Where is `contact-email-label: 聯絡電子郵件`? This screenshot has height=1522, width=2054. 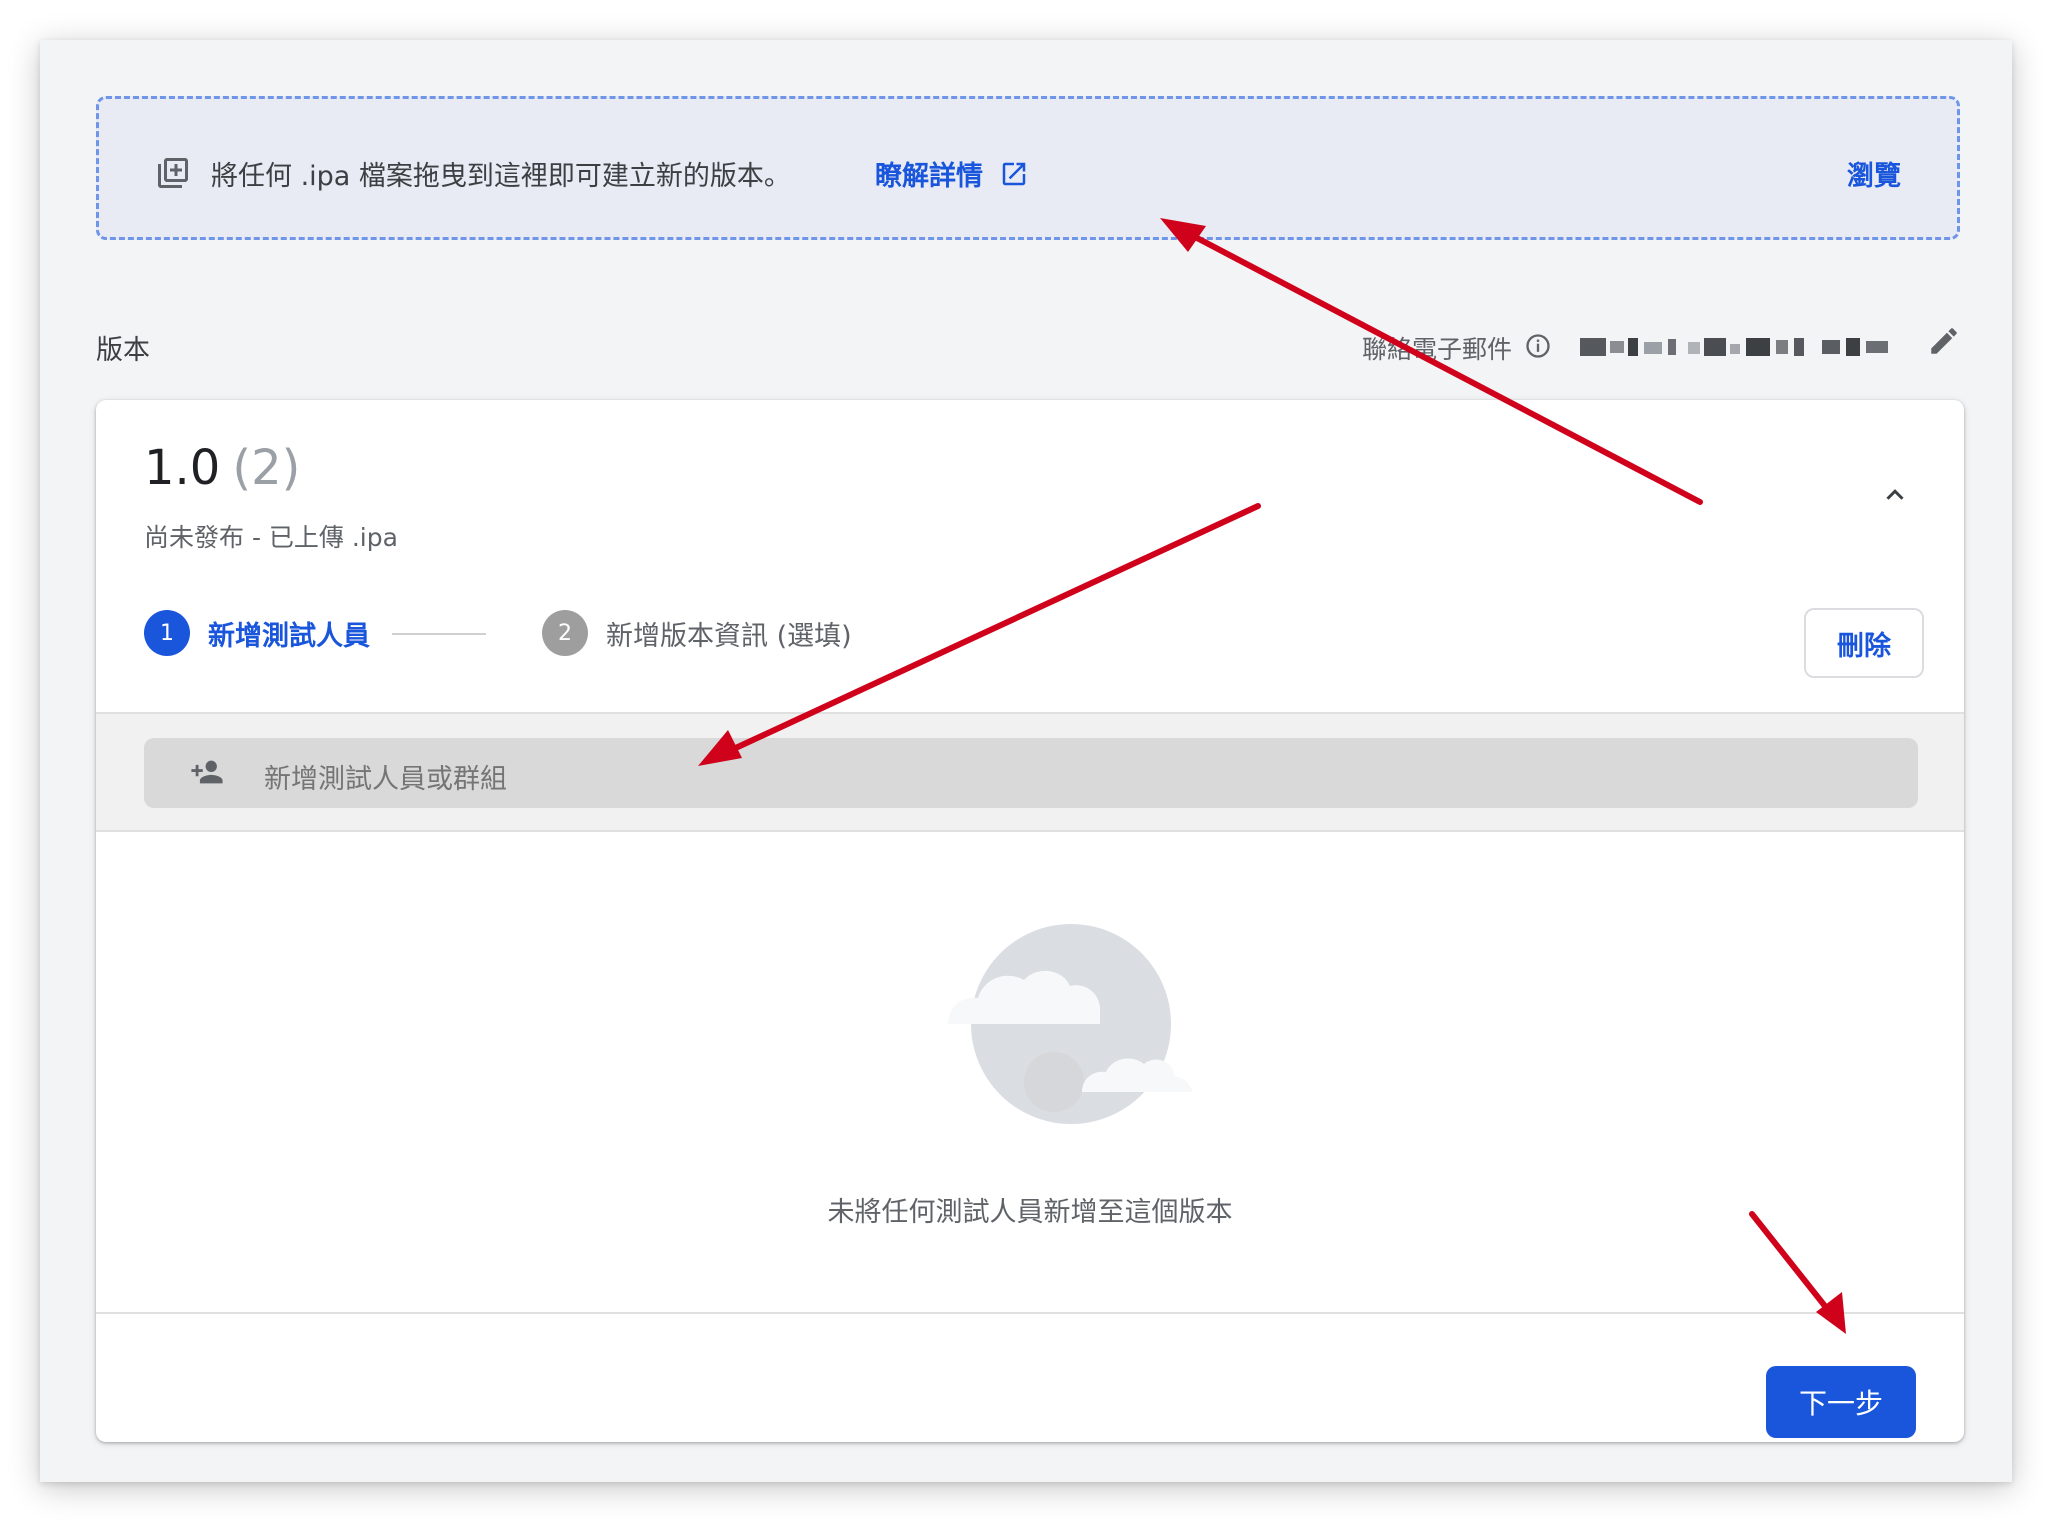
contact-email-label: 聯絡電子郵件 is located at coordinates (1437, 349).